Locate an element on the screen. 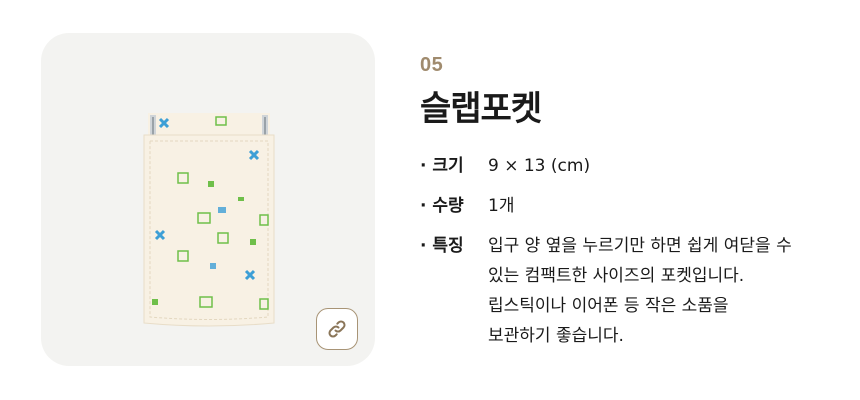 This screenshot has height=400, width=860. slap-pocket-illustration is located at coordinates (209, 220).